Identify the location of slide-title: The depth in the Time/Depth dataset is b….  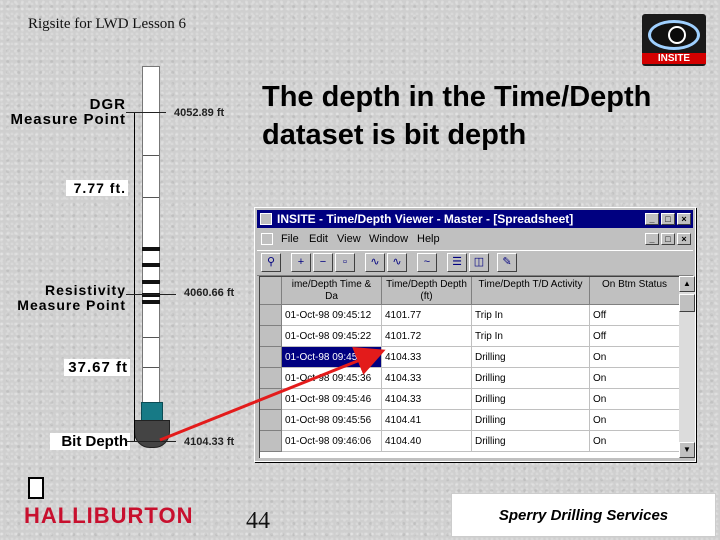
(457, 116).